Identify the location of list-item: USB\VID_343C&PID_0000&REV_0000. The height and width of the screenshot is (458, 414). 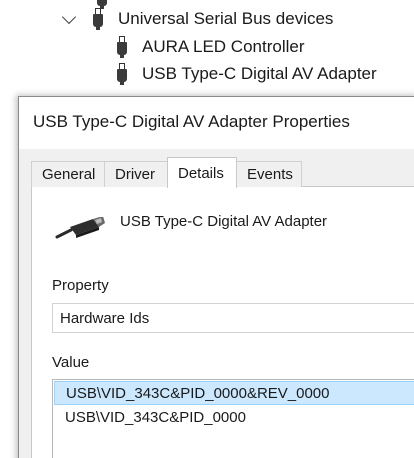
(234, 393).